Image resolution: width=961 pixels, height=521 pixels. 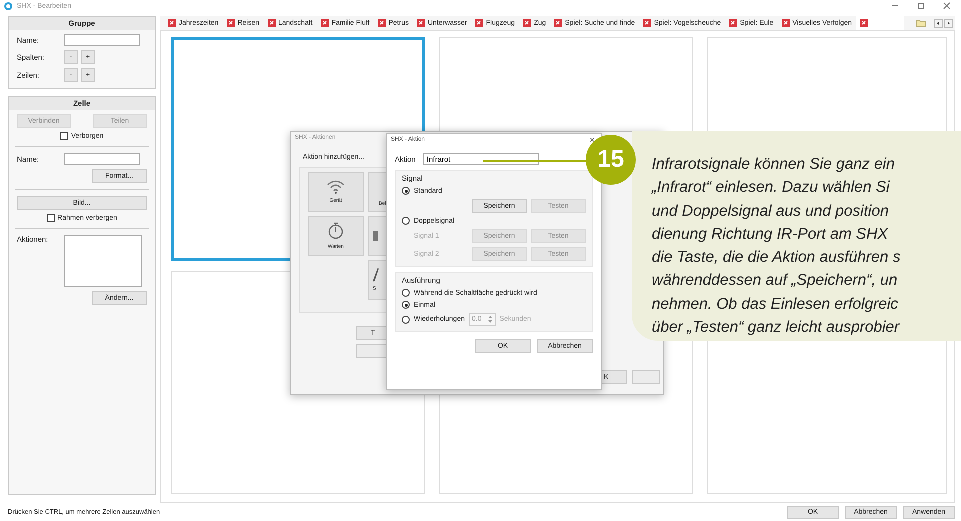 What do you see at coordinates (771, 188) in the screenshot?
I see `callout-text: „Infrarot“ einlesen. Dazu wählen Si` at bounding box center [771, 188].